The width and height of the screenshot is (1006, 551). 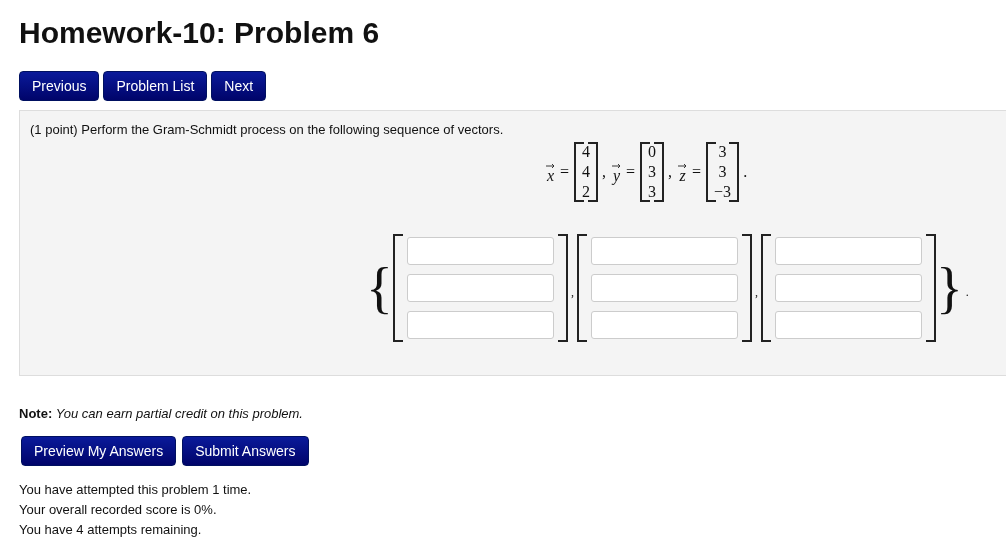 What do you see at coordinates (550, 175) in the screenshot?
I see `vector-symbol: x` at bounding box center [550, 175].